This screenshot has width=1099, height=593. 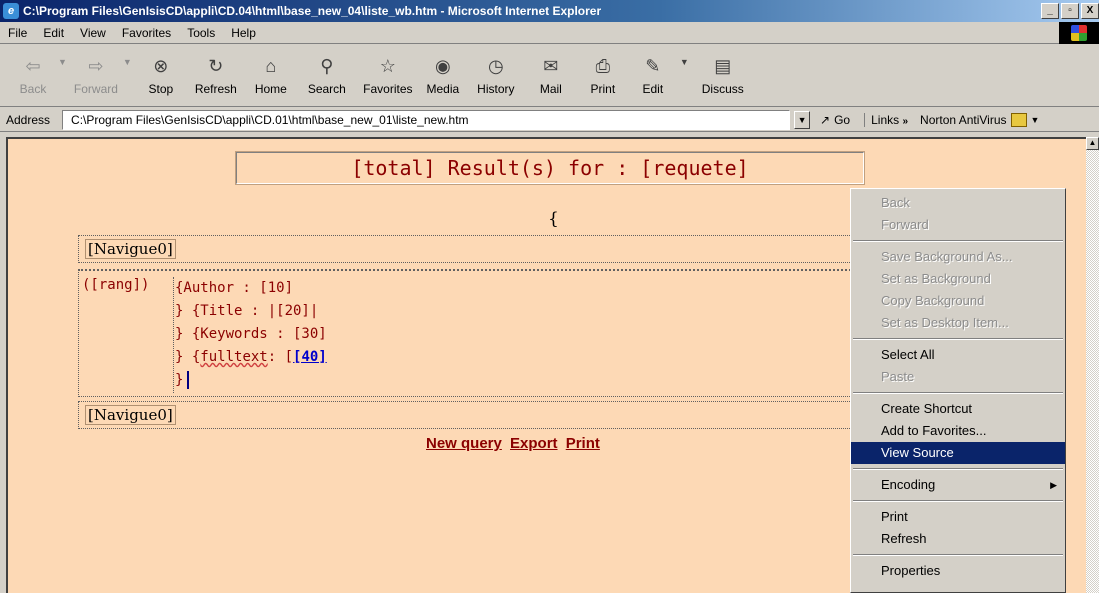 What do you see at coordinates (179, 380) in the screenshot?
I see `field-end-brace: }` at bounding box center [179, 380].